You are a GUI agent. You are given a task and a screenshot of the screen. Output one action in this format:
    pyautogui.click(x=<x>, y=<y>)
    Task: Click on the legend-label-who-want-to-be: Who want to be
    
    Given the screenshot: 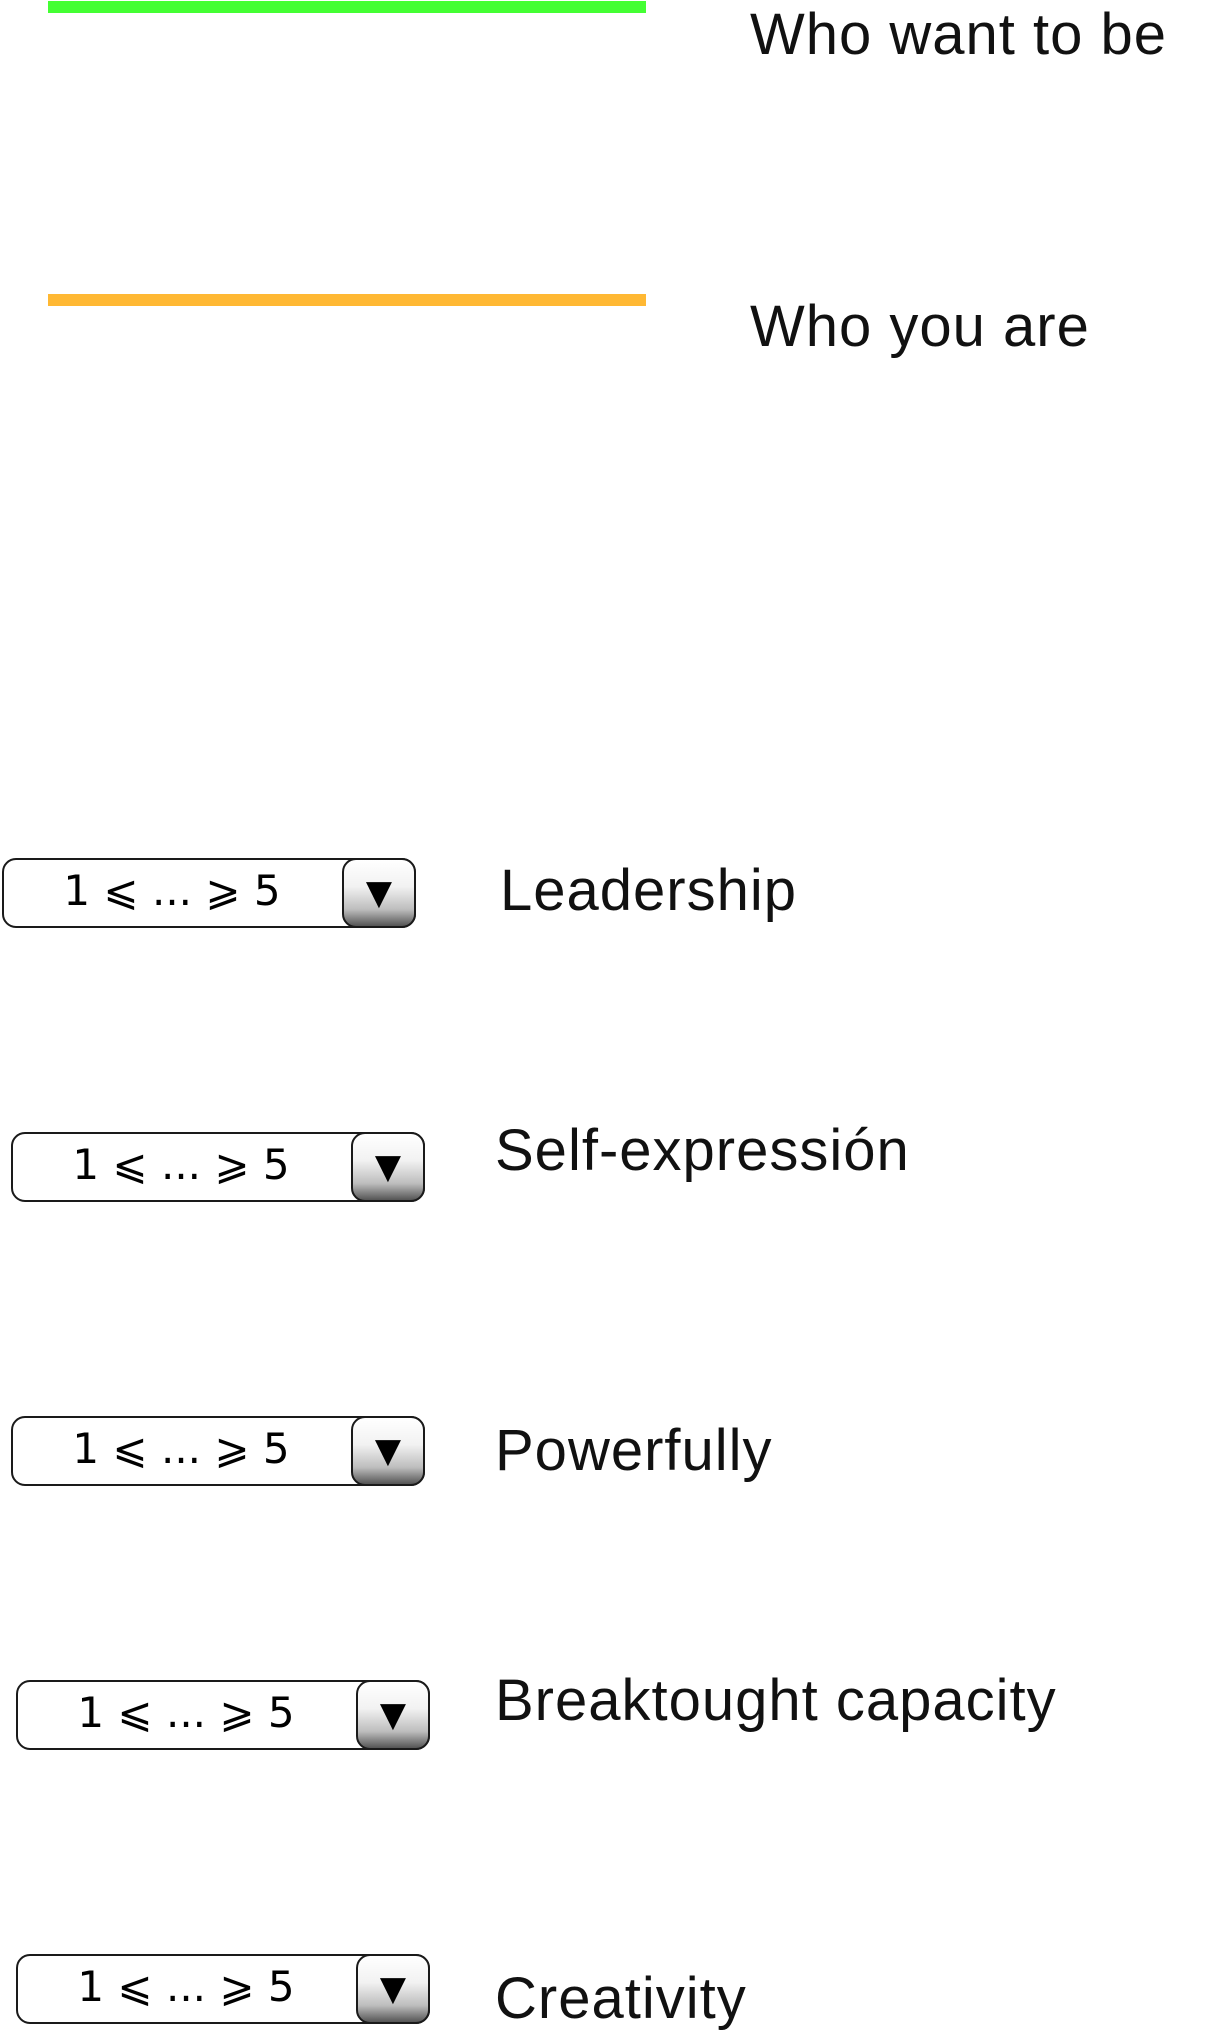 What is the action you would take?
    pyautogui.click(x=958, y=34)
    